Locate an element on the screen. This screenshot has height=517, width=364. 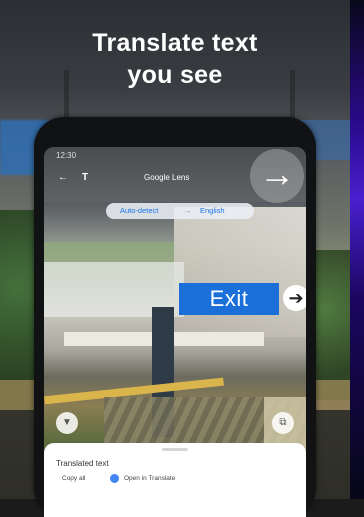
language-selector: Auto-detect → English is located at coordinates (180, 211).